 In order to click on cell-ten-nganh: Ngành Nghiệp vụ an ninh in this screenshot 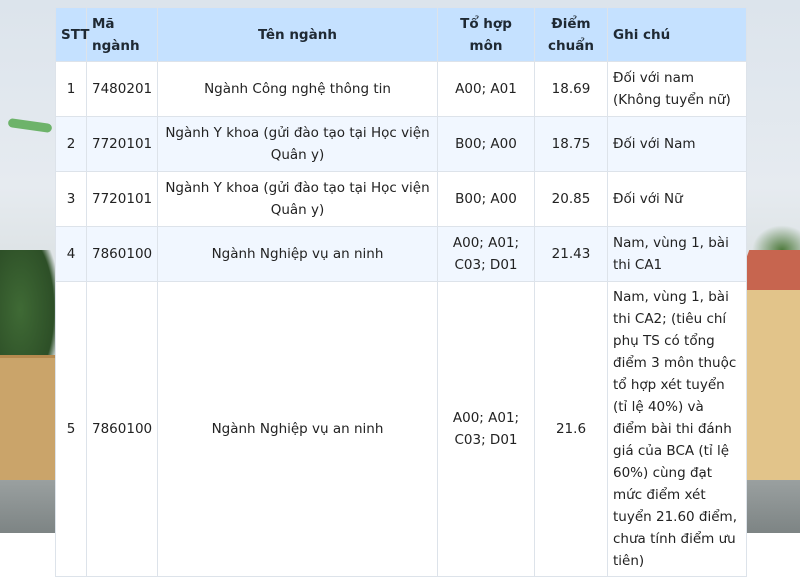, I will do `click(297, 254)`.